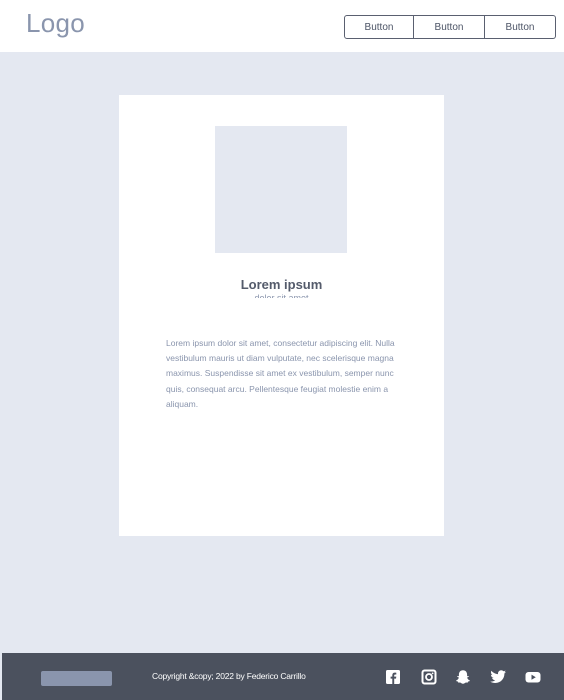 The image size is (564, 700). Describe the element at coordinates (282, 26) in the screenshot. I see `header: Logo Button Button Button` at that location.